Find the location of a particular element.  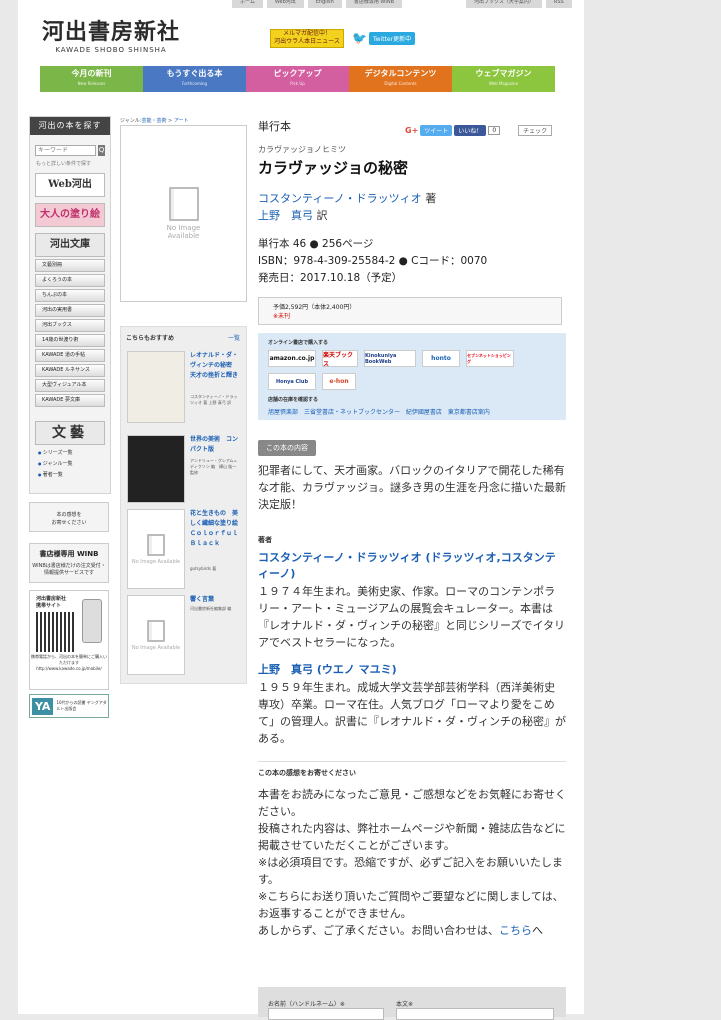

body-textarea is located at coordinates (475, 1014).